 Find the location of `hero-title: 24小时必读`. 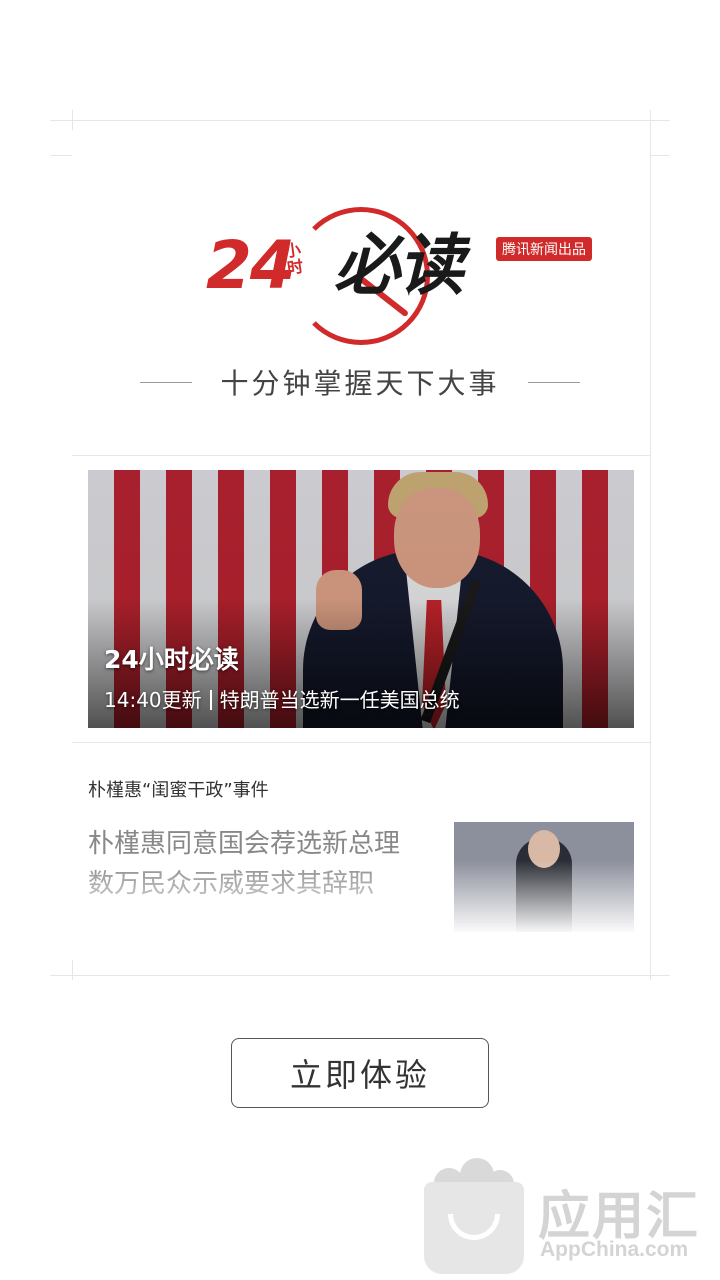

hero-title: 24小时必读 is located at coordinates (171, 659).